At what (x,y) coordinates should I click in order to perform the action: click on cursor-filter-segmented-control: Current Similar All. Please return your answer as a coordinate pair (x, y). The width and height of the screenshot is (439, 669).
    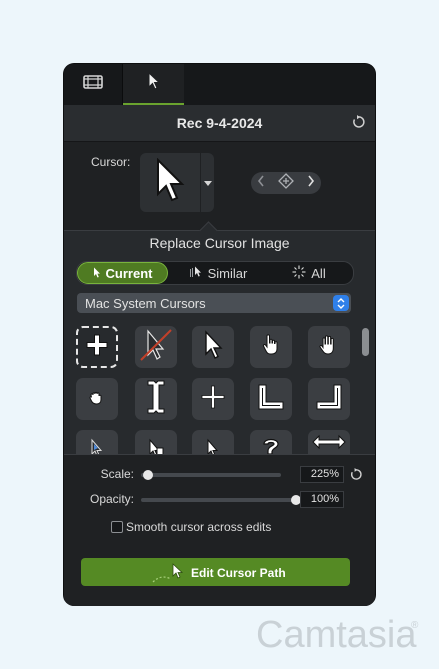
    Looking at the image, I should click on (215, 273).